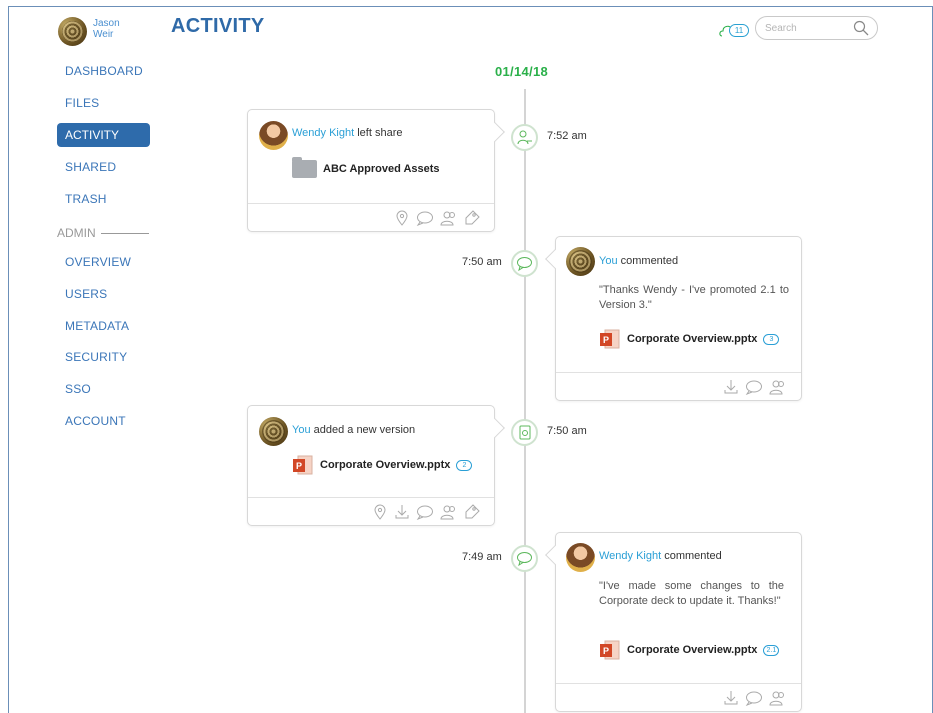 The image size is (933, 713). I want to click on timeline-line, so click(525, 401).